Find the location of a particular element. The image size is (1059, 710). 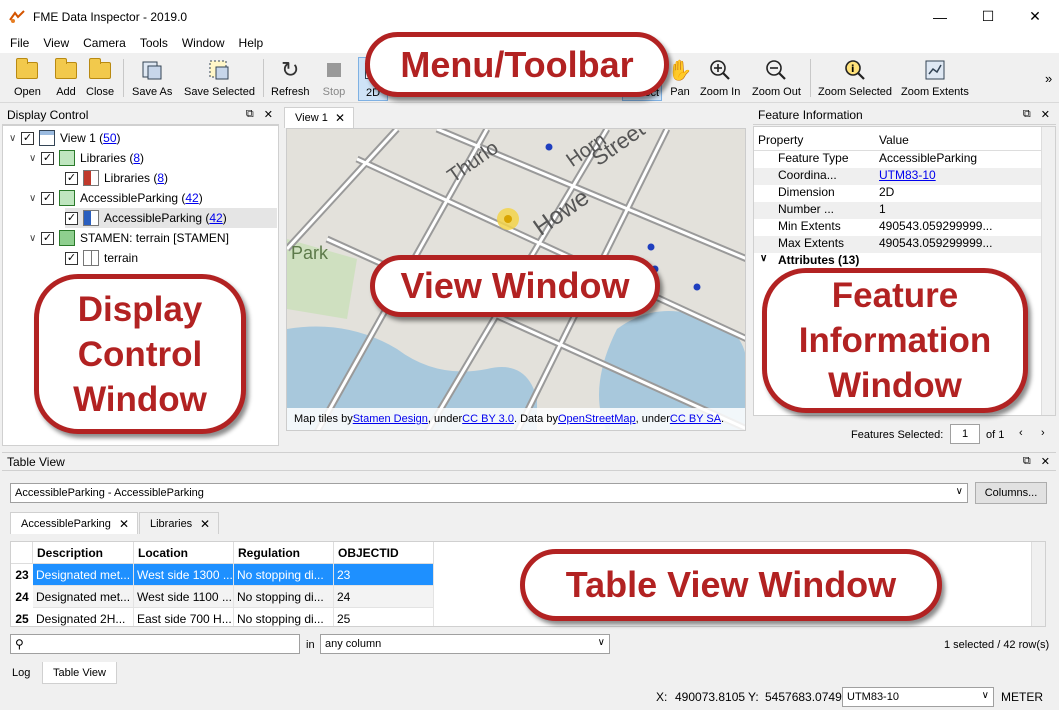

menu-view: View is located at coordinates (56, 43).